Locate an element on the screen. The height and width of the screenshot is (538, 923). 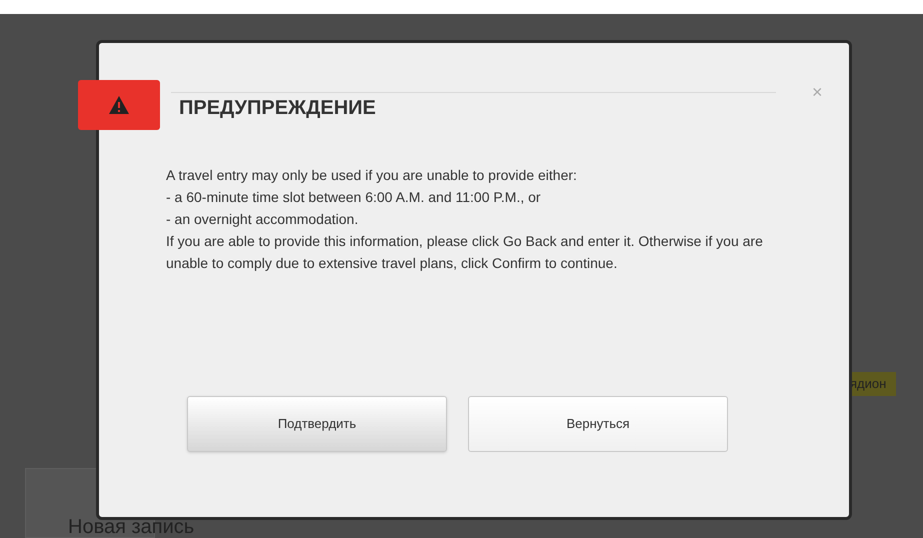
message-text: - an overnight accommodation. is located at coordinates (263, 219).